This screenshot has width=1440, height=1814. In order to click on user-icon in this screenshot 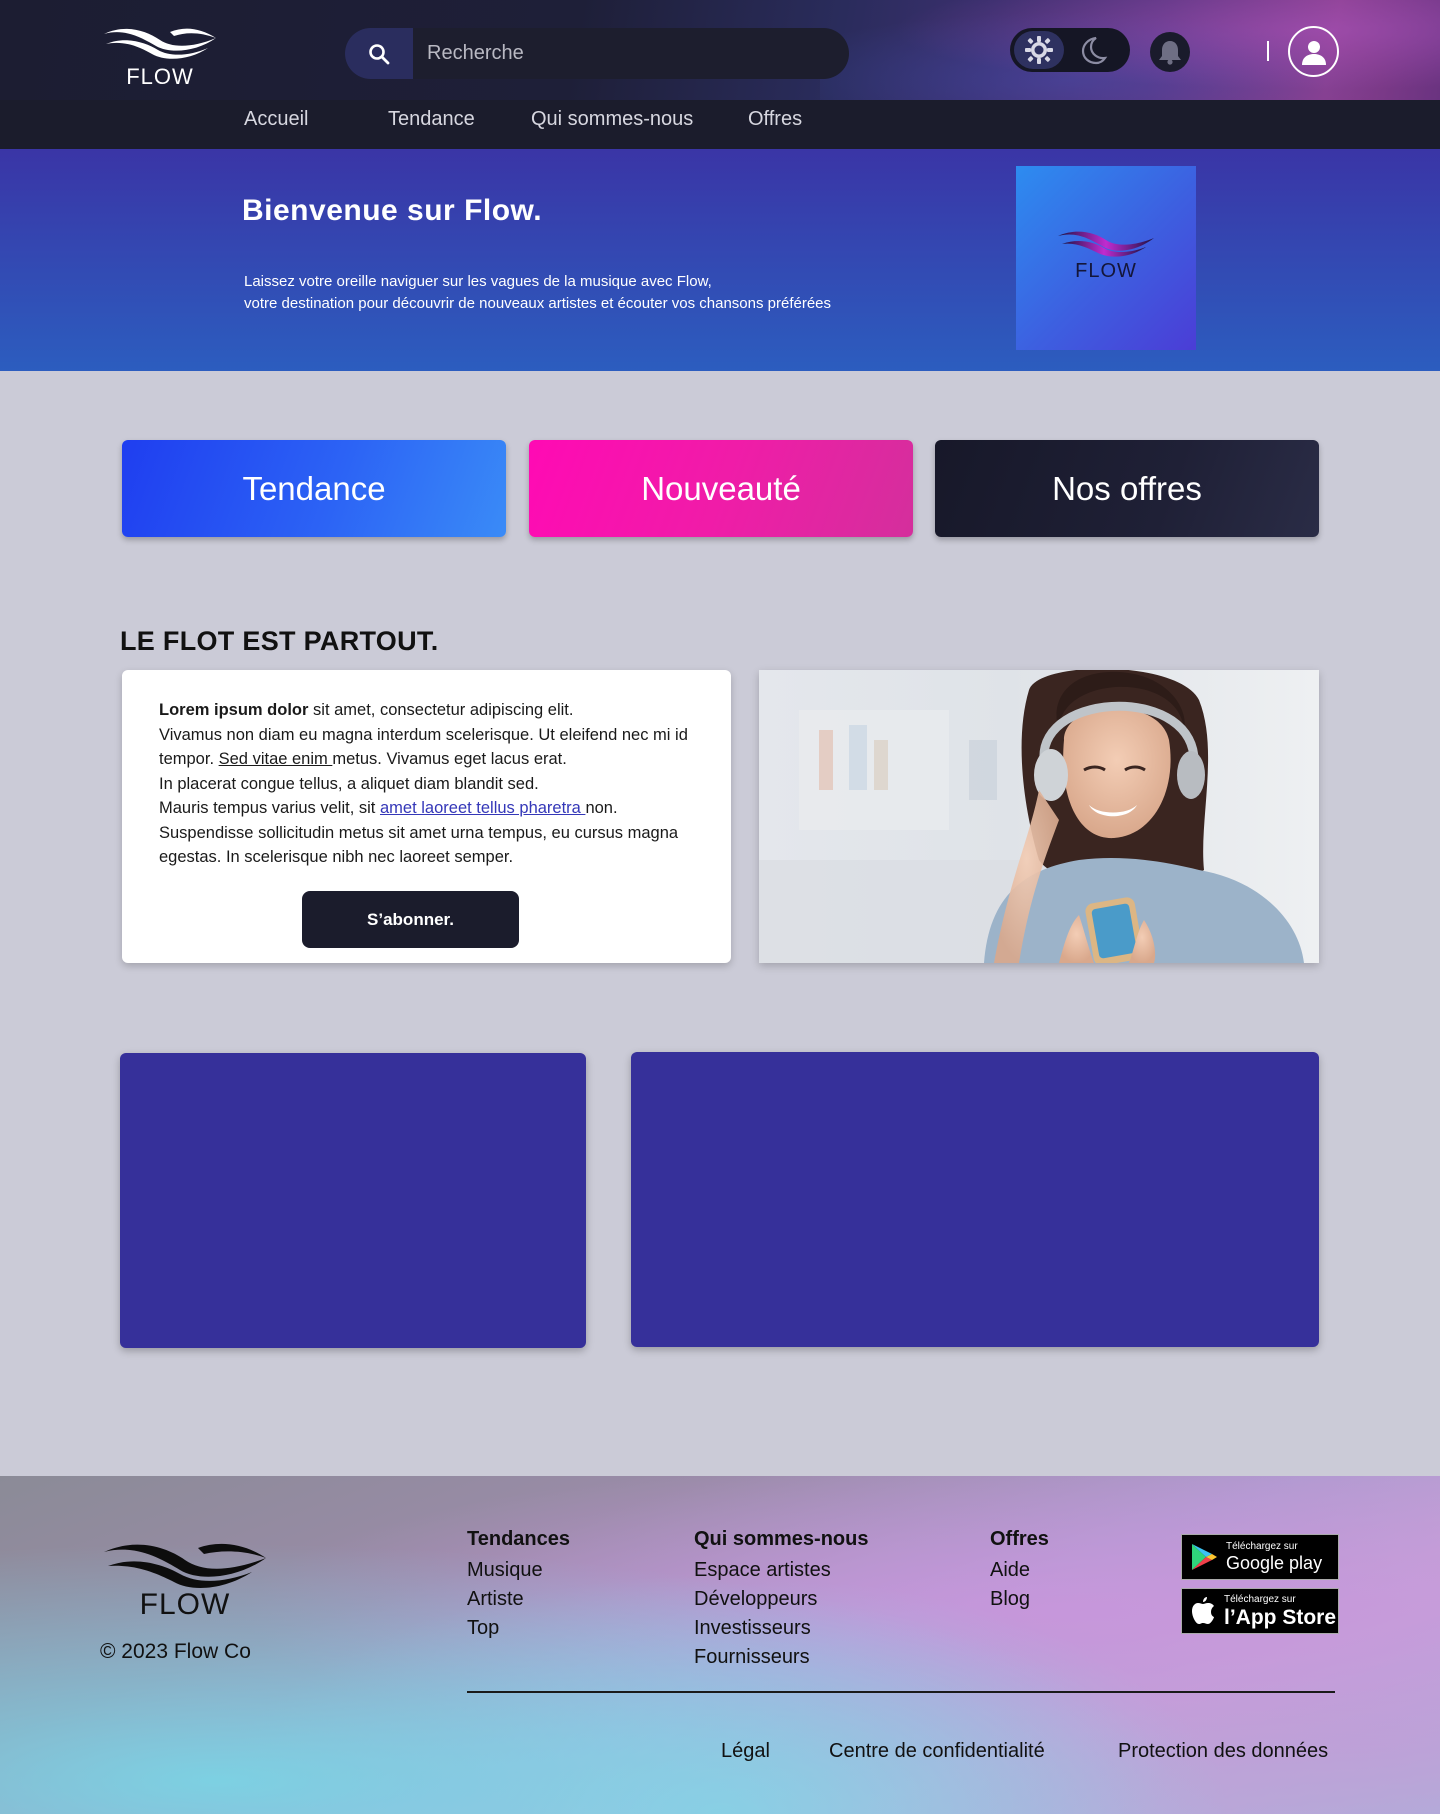, I will do `click(1313, 52)`.